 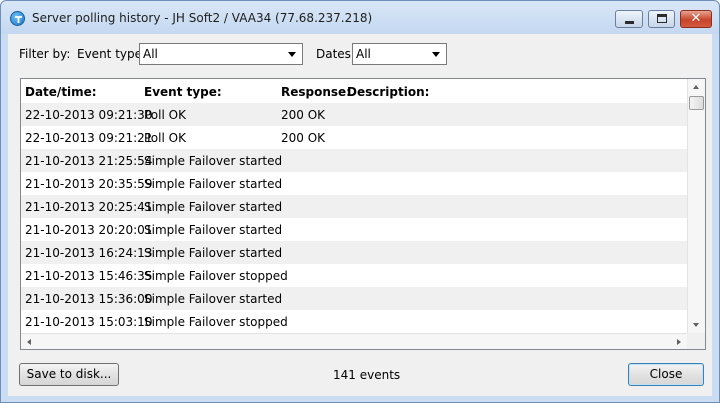 I want to click on cell-datetime: 21-10-2013 15:36:00, so click(x=89, y=299).